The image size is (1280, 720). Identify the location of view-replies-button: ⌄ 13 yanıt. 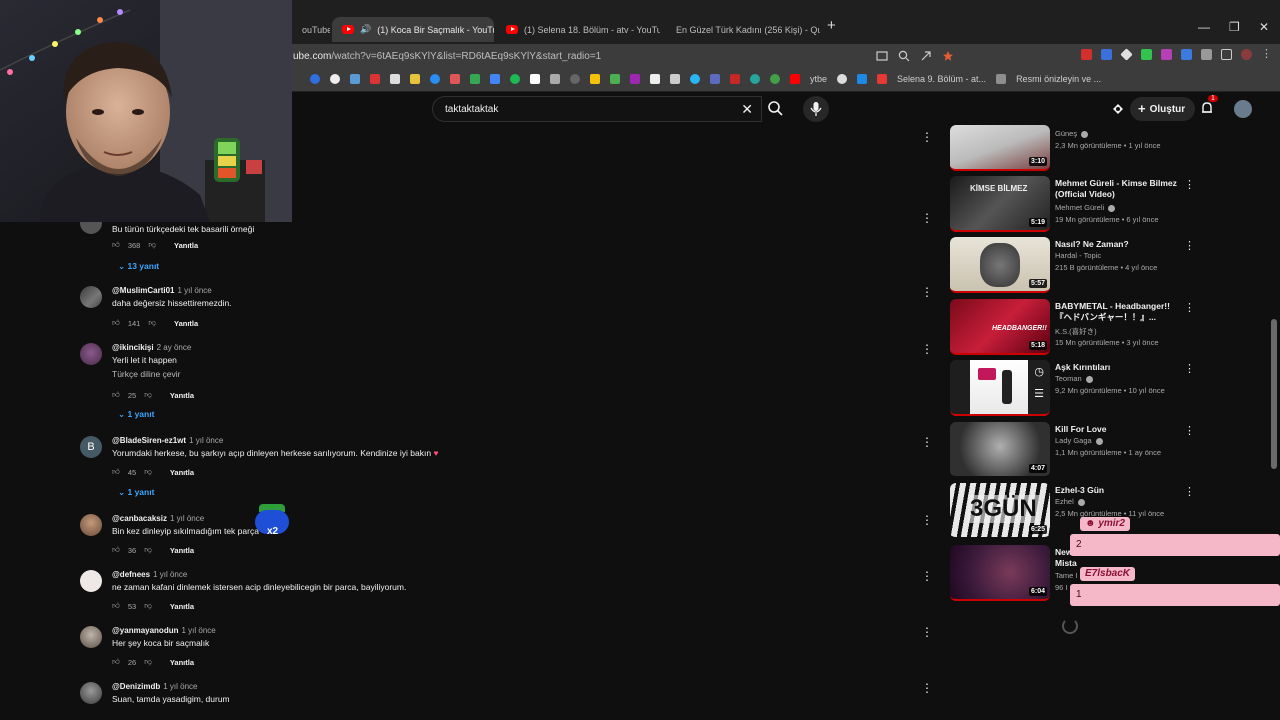
(138, 266).